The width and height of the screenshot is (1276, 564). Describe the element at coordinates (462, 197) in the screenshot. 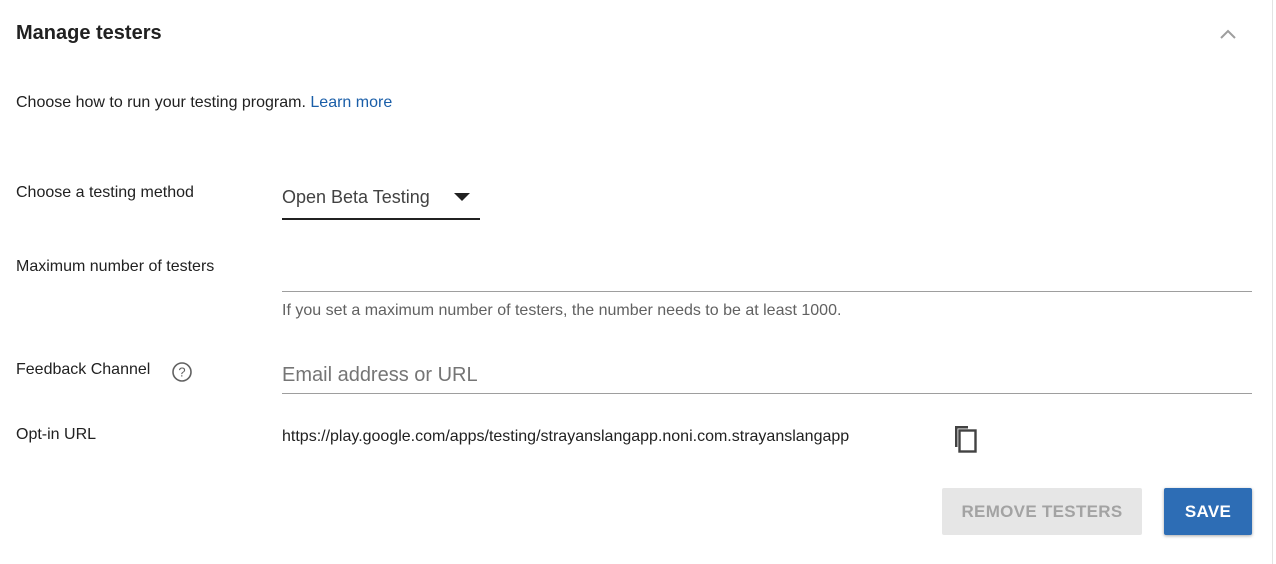

I see `dropdown-arrow-icon` at that location.